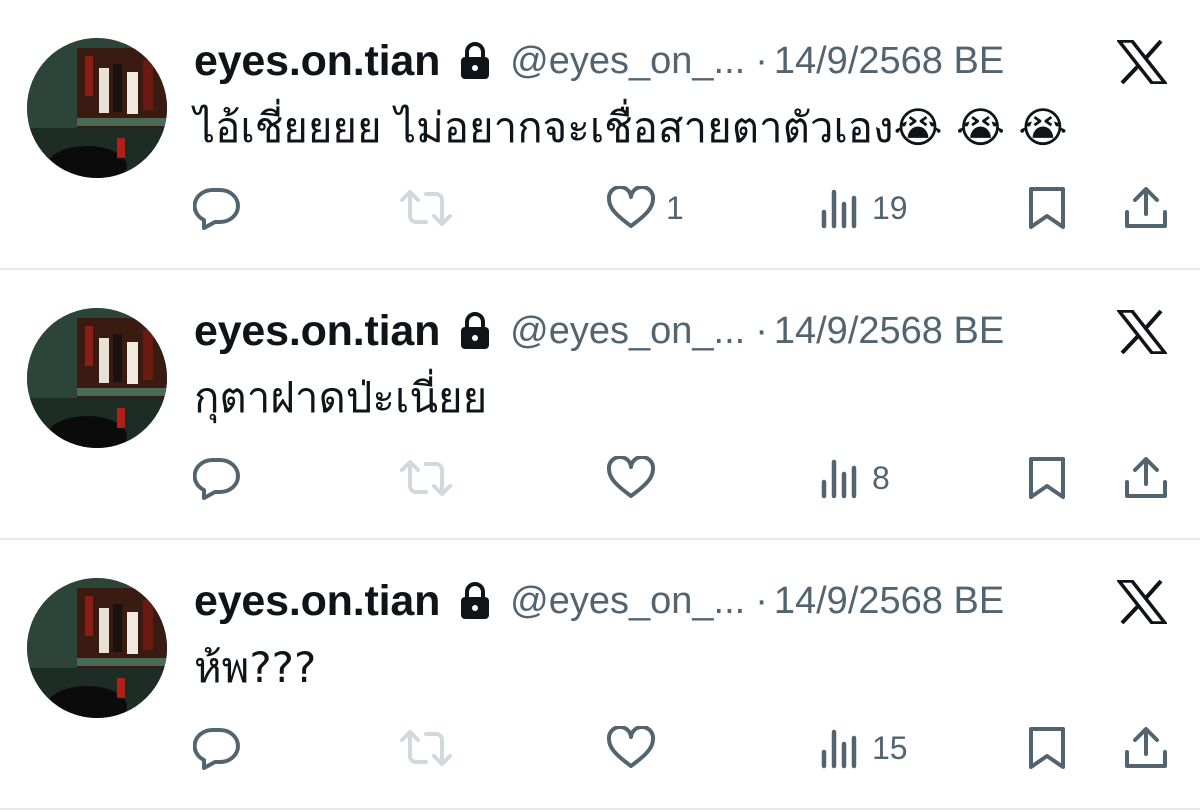 The height and width of the screenshot is (810, 1200). I want to click on views-button: 8, so click(854, 478).